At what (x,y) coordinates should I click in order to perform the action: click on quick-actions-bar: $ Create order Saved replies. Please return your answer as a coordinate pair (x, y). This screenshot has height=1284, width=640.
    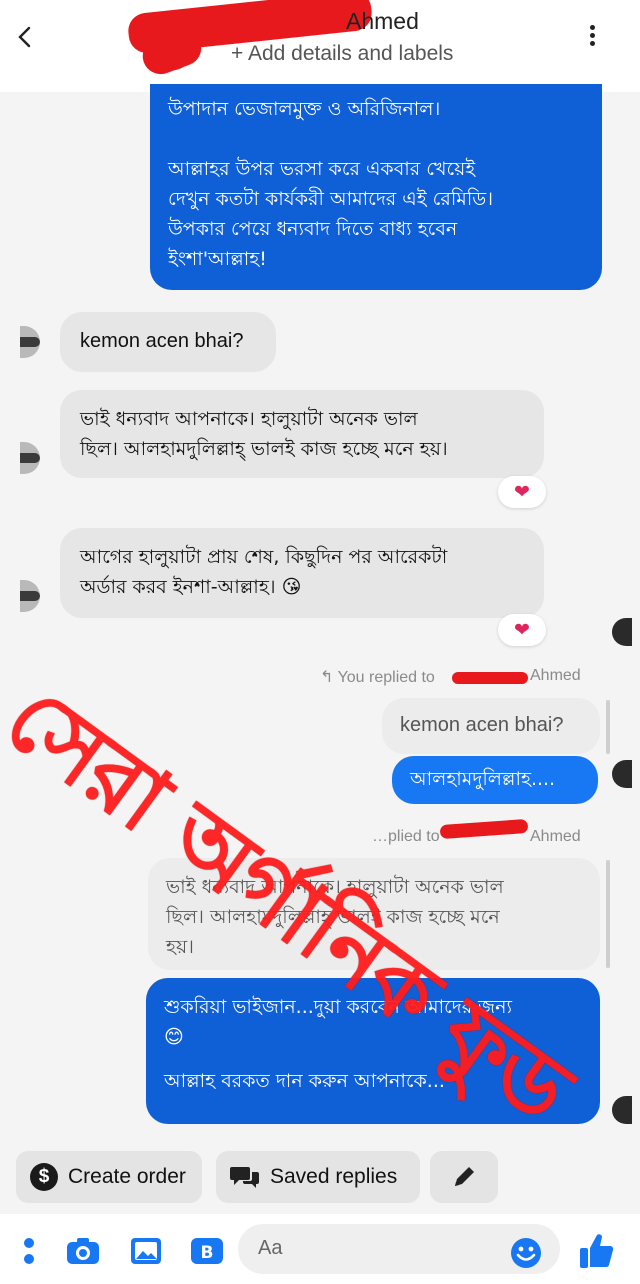
    Looking at the image, I should click on (320, 1178).